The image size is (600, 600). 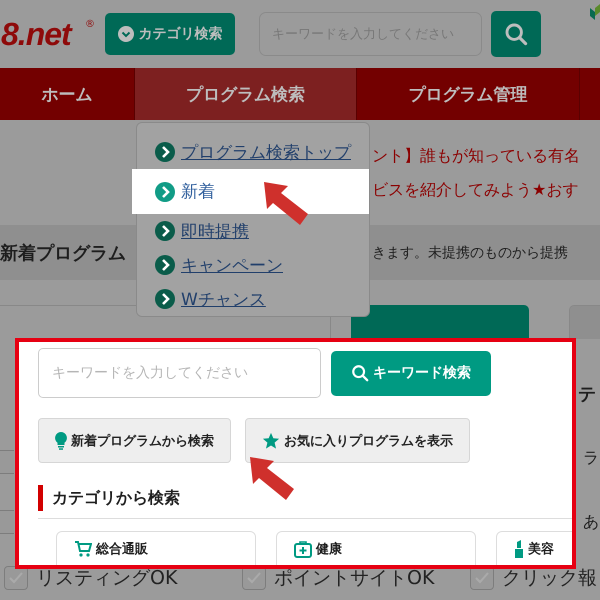 I want to click on action-button: 新着プログラムから検索, so click(x=134, y=440).